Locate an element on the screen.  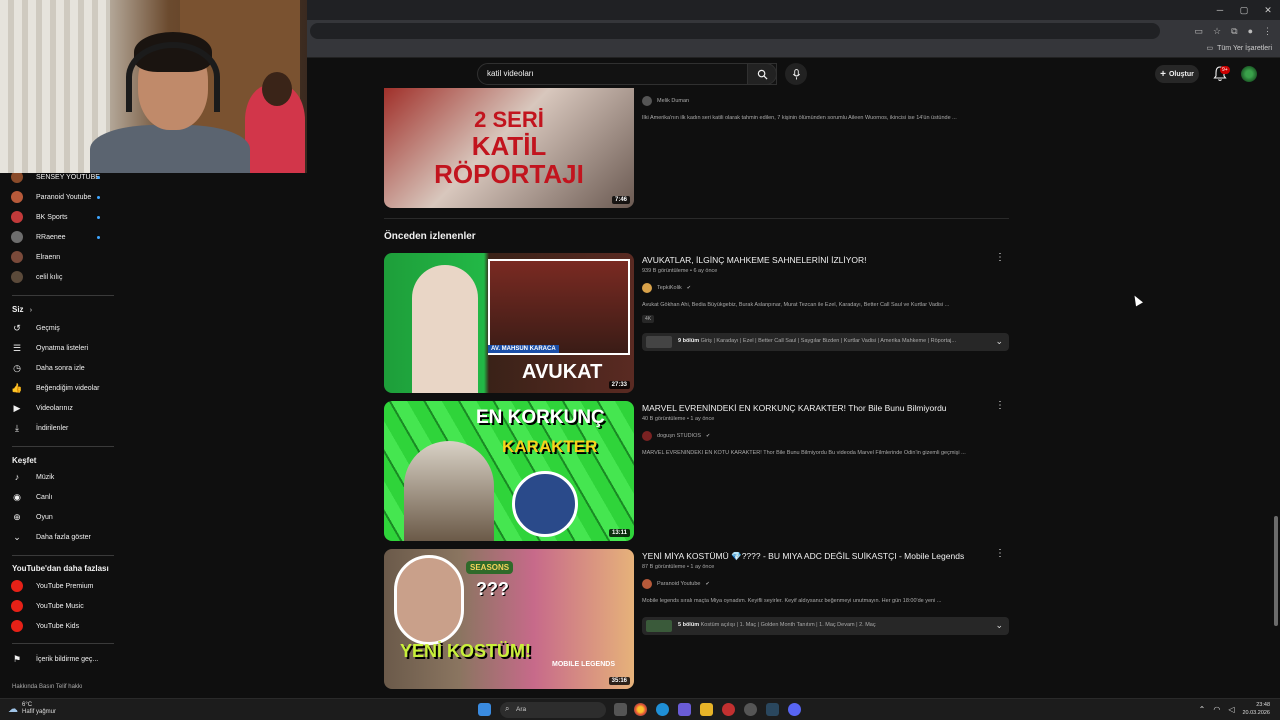
chrome-icon is located at coordinates (640, 709).